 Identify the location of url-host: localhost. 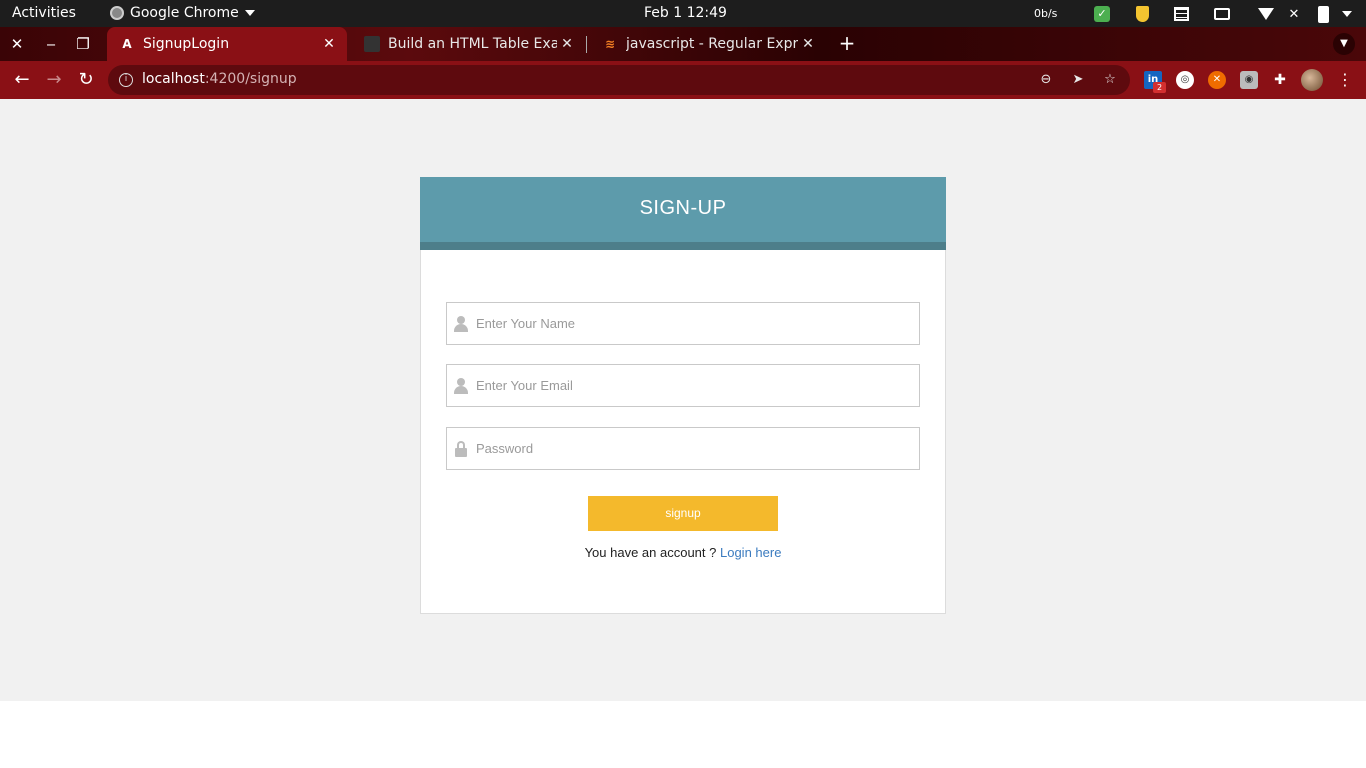
(173, 79).